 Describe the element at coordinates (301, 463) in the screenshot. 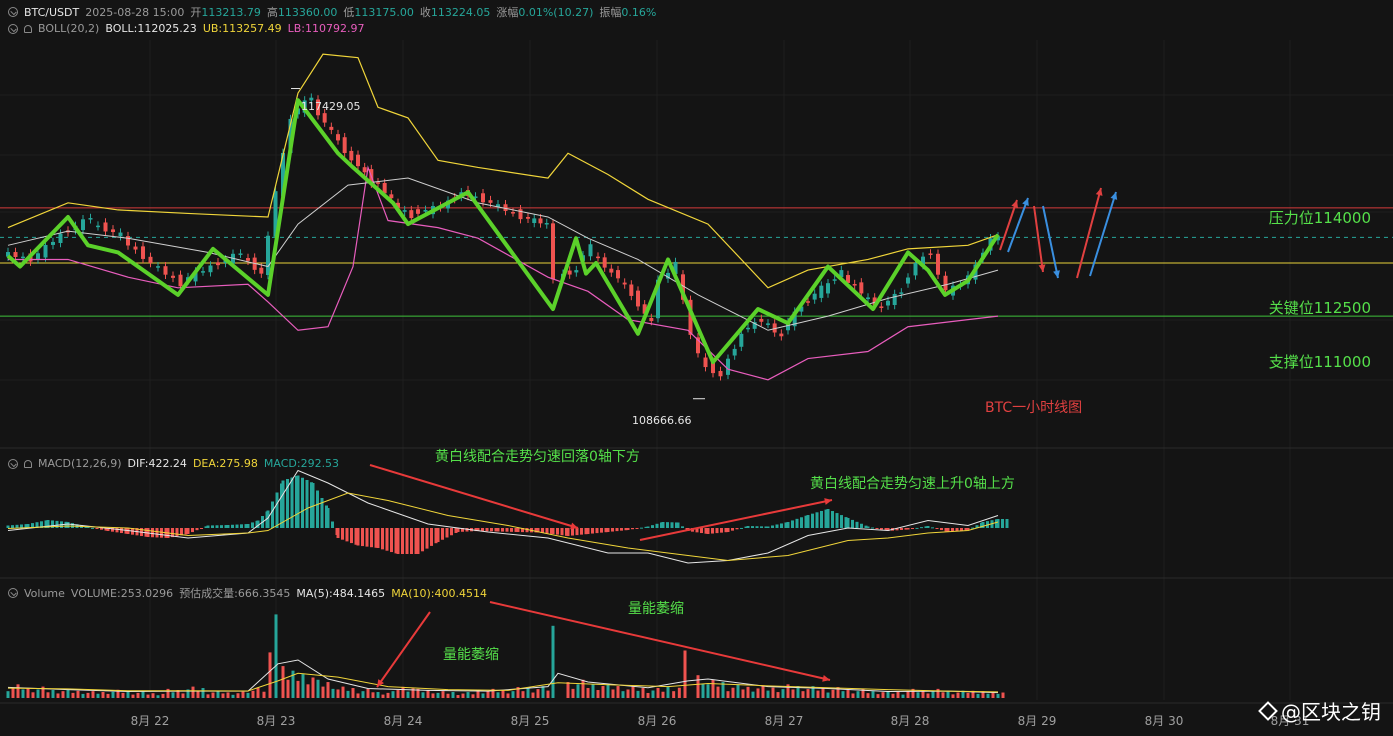

I see `macd-macd: MACD:292.53` at that location.